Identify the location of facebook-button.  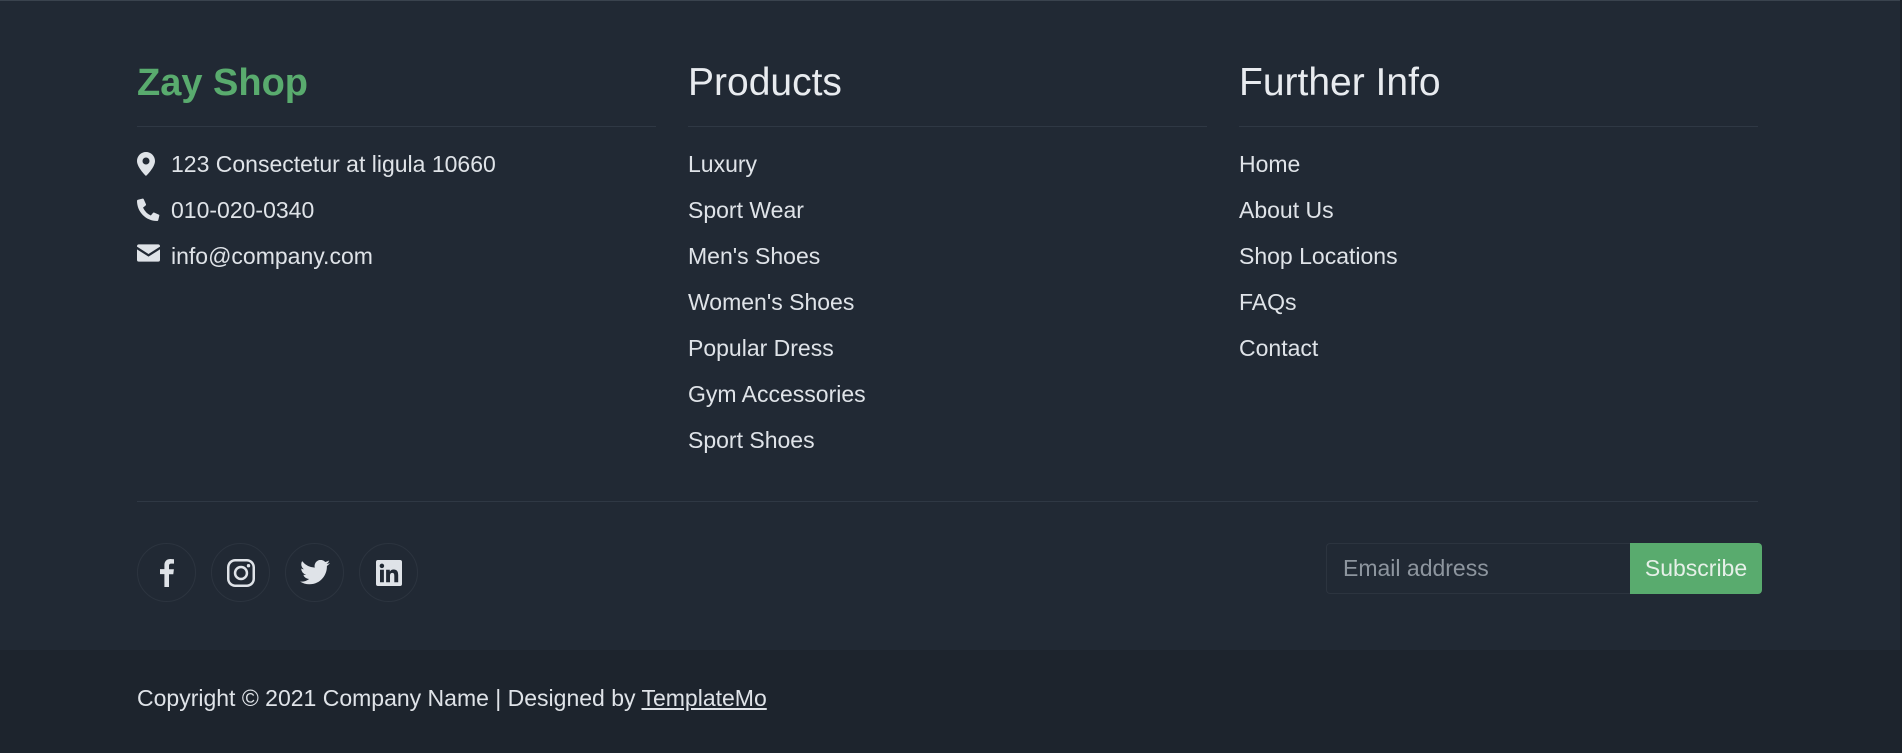
(166, 572).